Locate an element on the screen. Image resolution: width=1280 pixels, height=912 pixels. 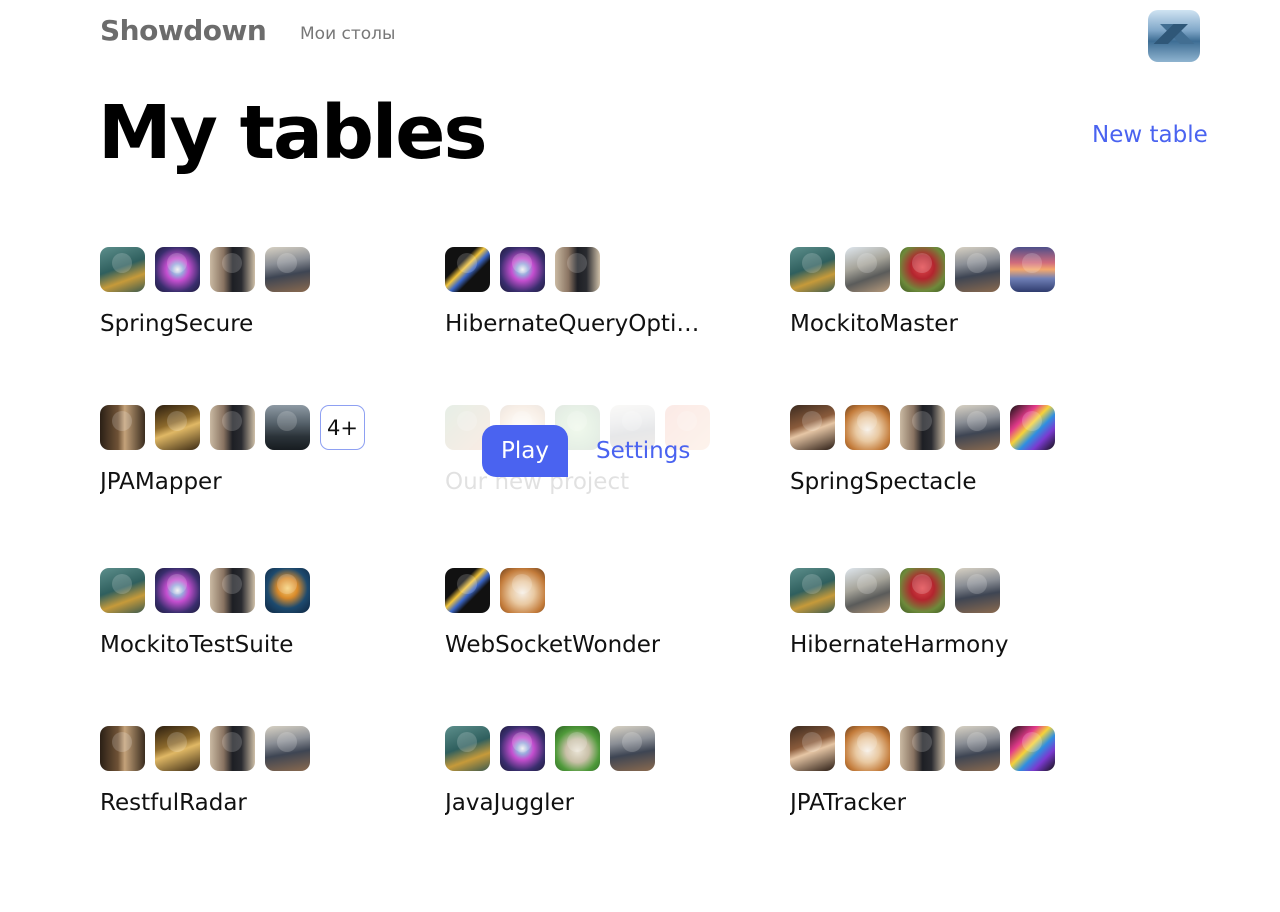
user-avatar is located at coordinates (1174, 36).